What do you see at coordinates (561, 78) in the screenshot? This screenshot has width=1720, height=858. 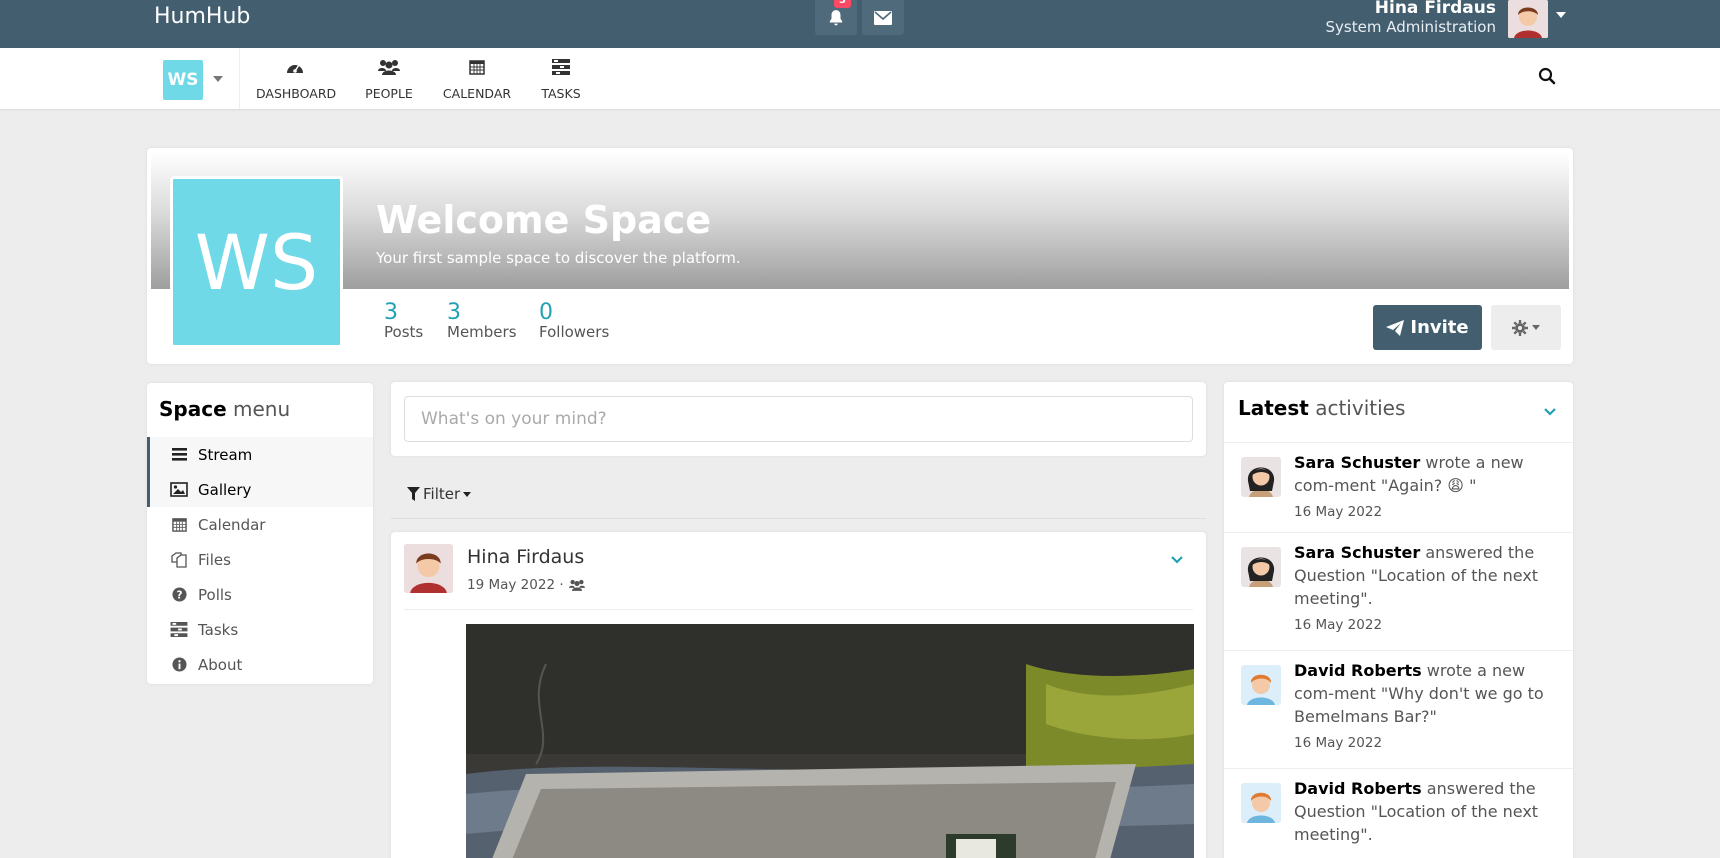 I see `nav-item-tasks: TASKS` at bounding box center [561, 78].